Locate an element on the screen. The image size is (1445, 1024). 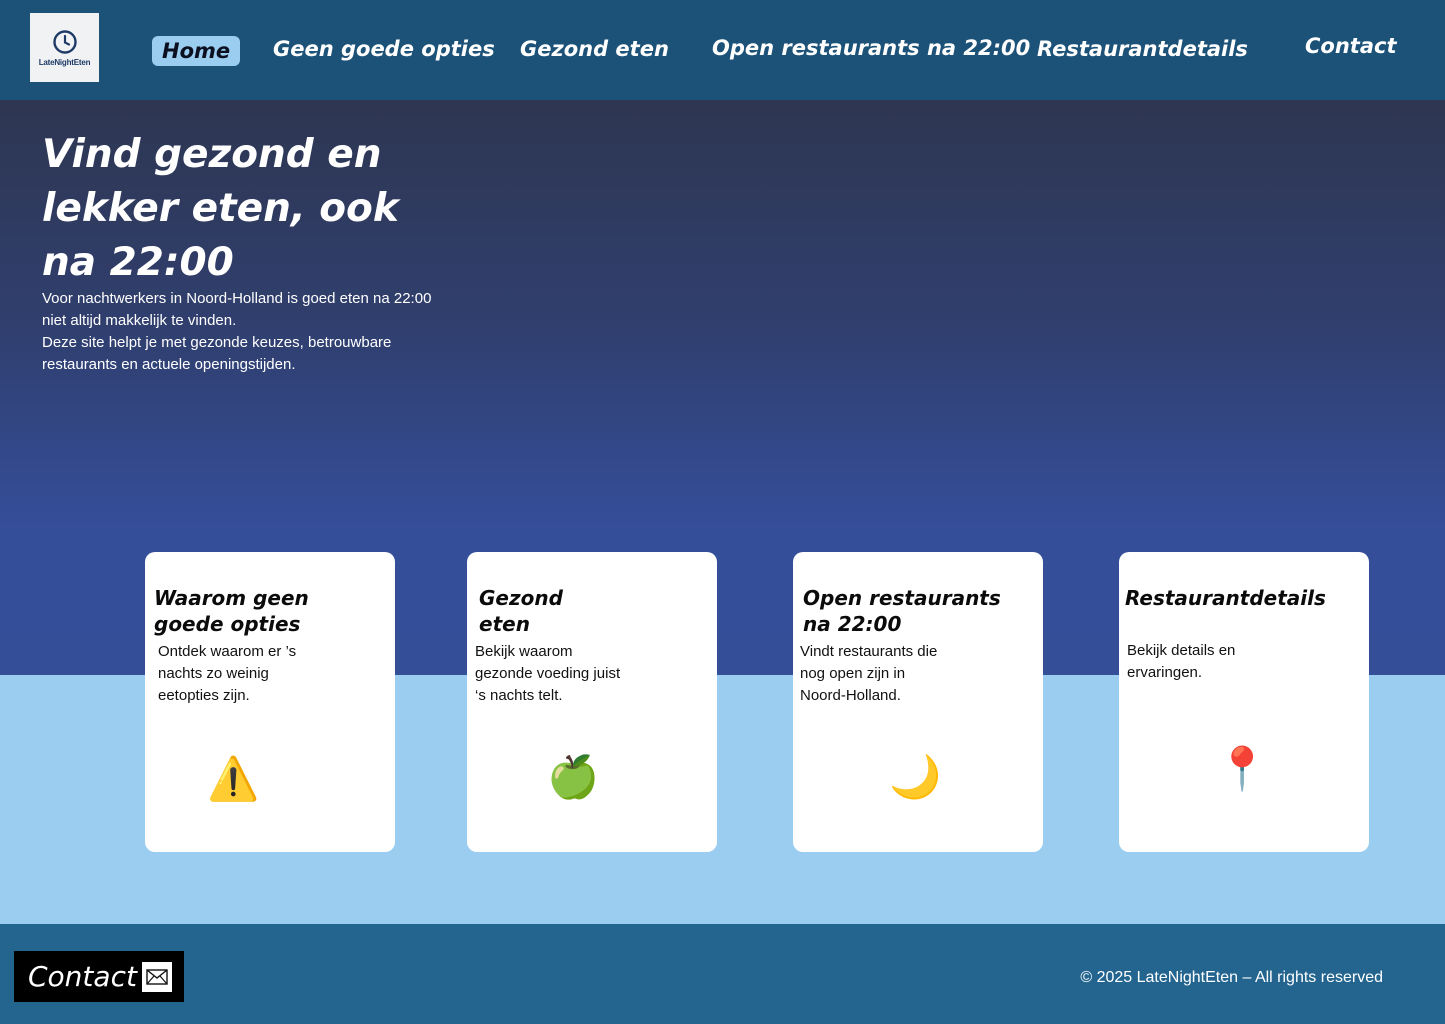
card-title: Waarom geen goede opties is located at coordinates (231, 611).